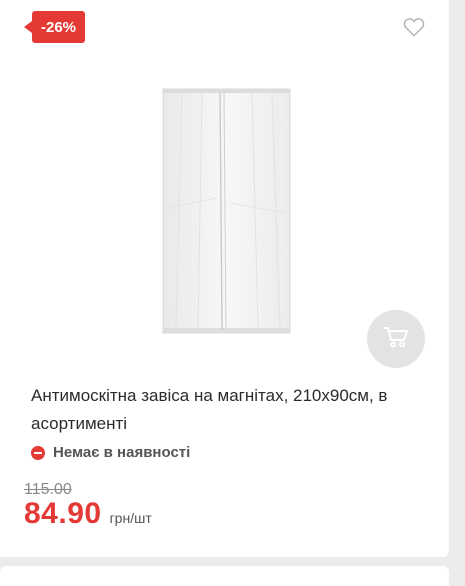 This screenshot has height=586, width=465. I want to click on availability-status: Немає в наявності, so click(110, 452).